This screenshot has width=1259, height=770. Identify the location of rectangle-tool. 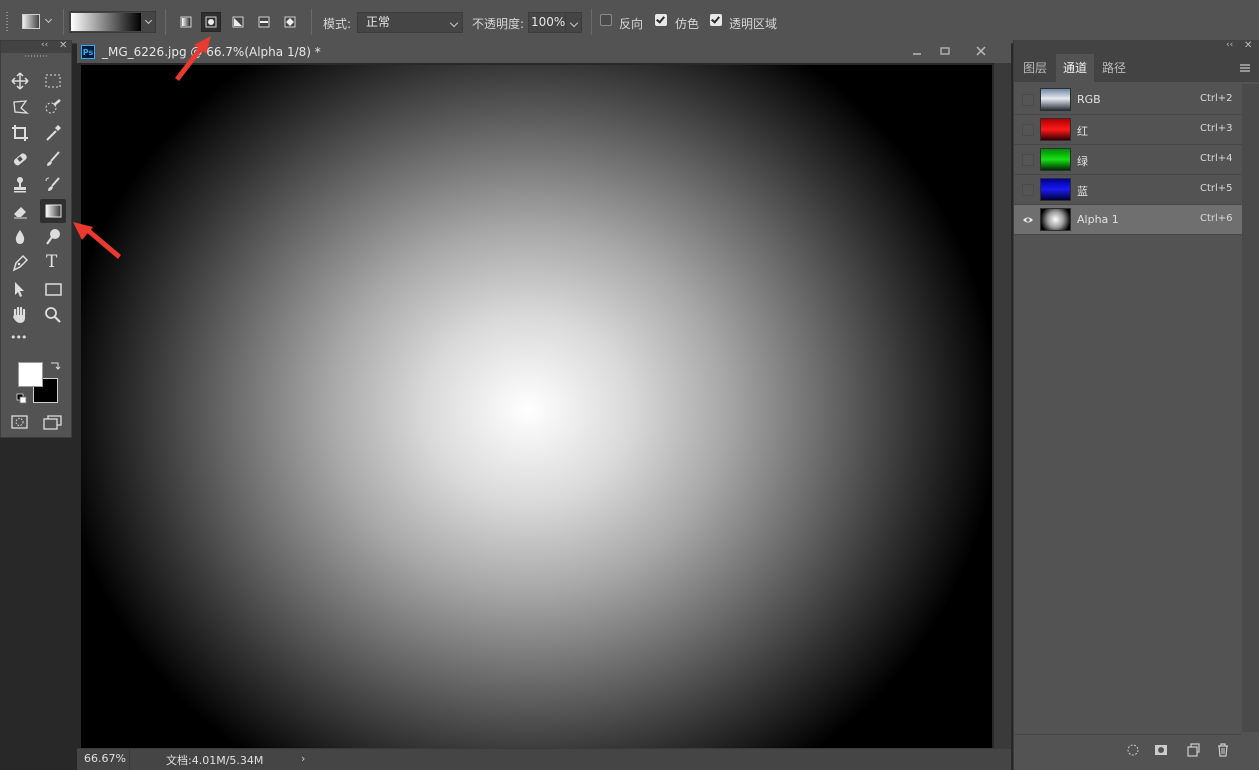
(53, 289).